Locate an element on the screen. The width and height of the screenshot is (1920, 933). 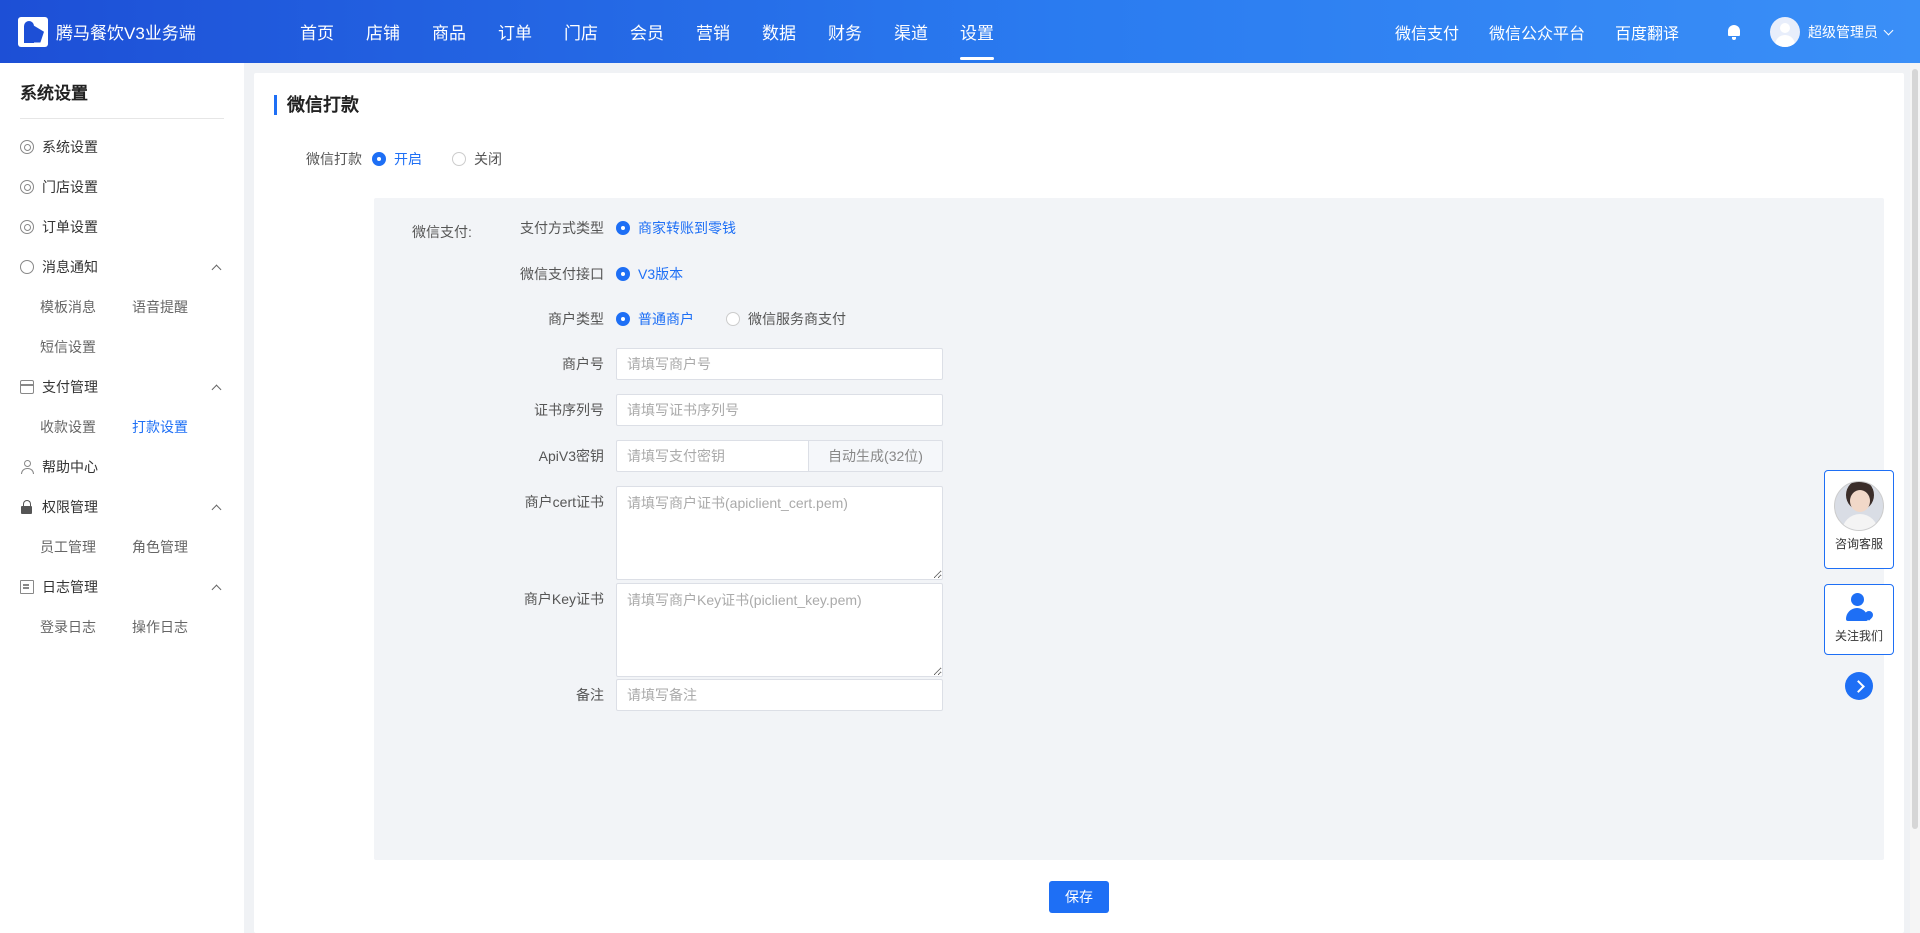
lock-icon is located at coordinates (27, 507).